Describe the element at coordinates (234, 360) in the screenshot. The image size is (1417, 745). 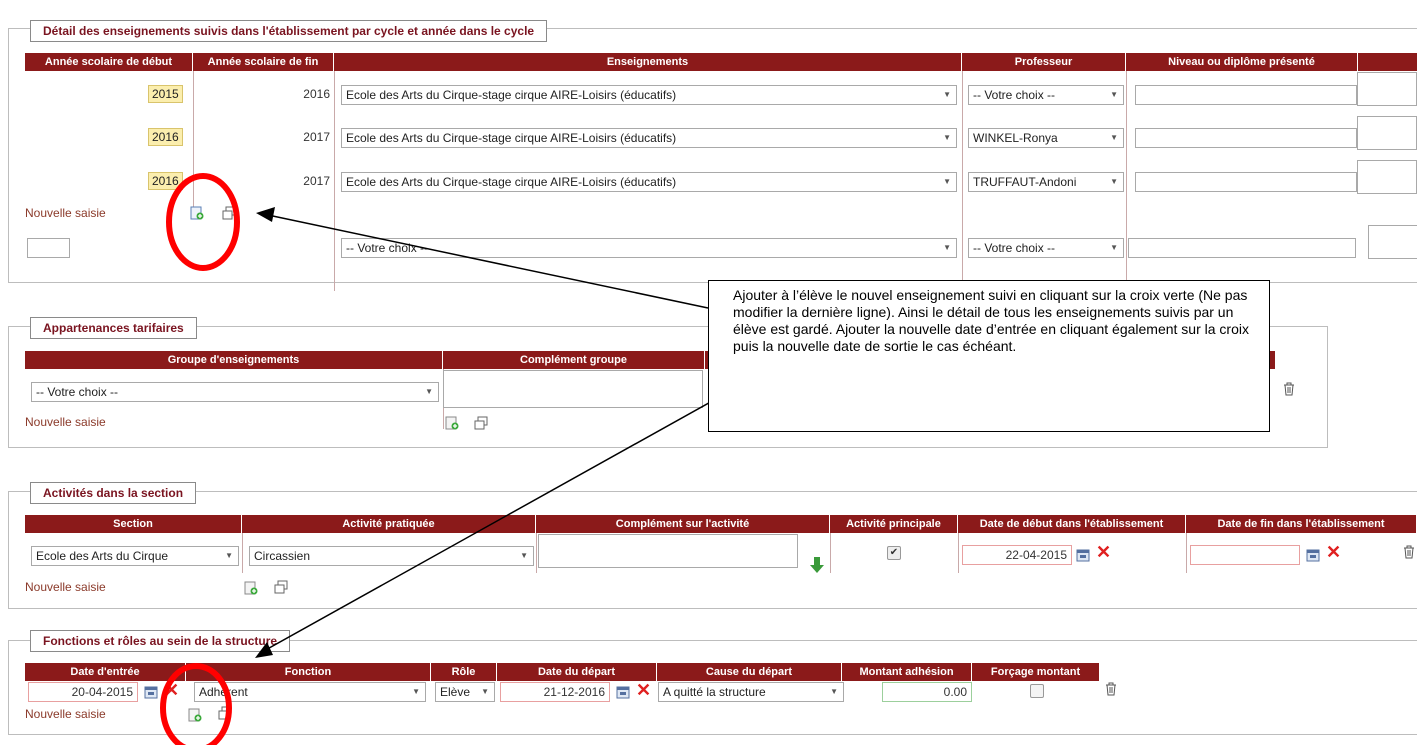
I see `col-group: Groupe d'enseignements` at that location.